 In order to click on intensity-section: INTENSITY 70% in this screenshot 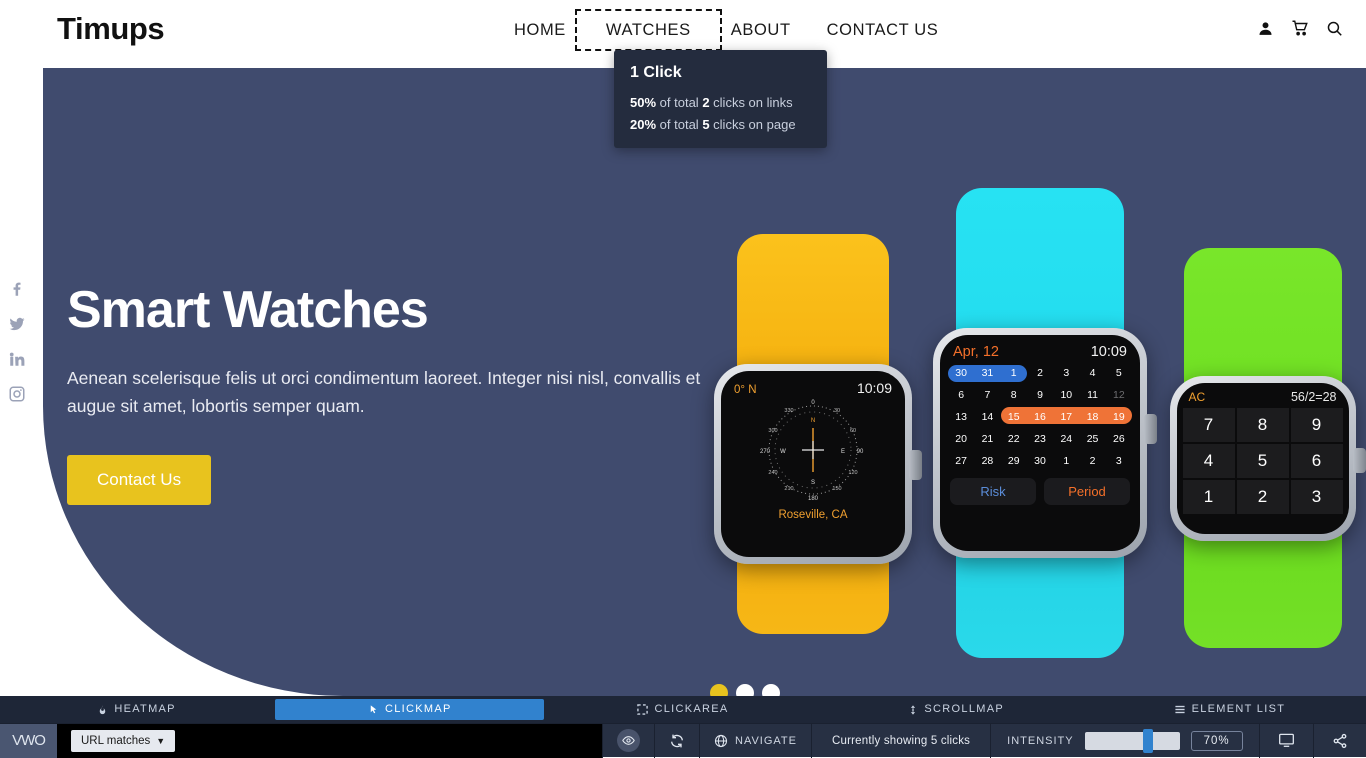, I will do `click(1125, 740)`.